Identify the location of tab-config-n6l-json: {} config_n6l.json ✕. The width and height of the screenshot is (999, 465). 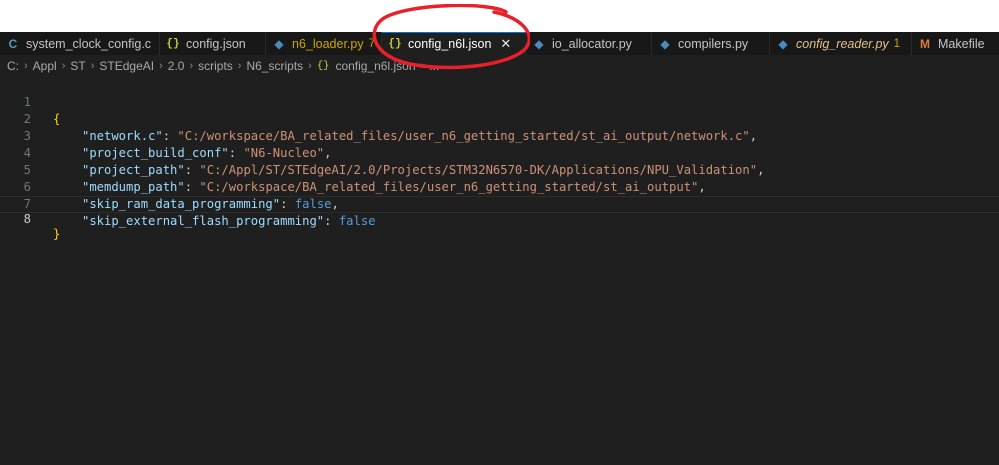
(454, 43).